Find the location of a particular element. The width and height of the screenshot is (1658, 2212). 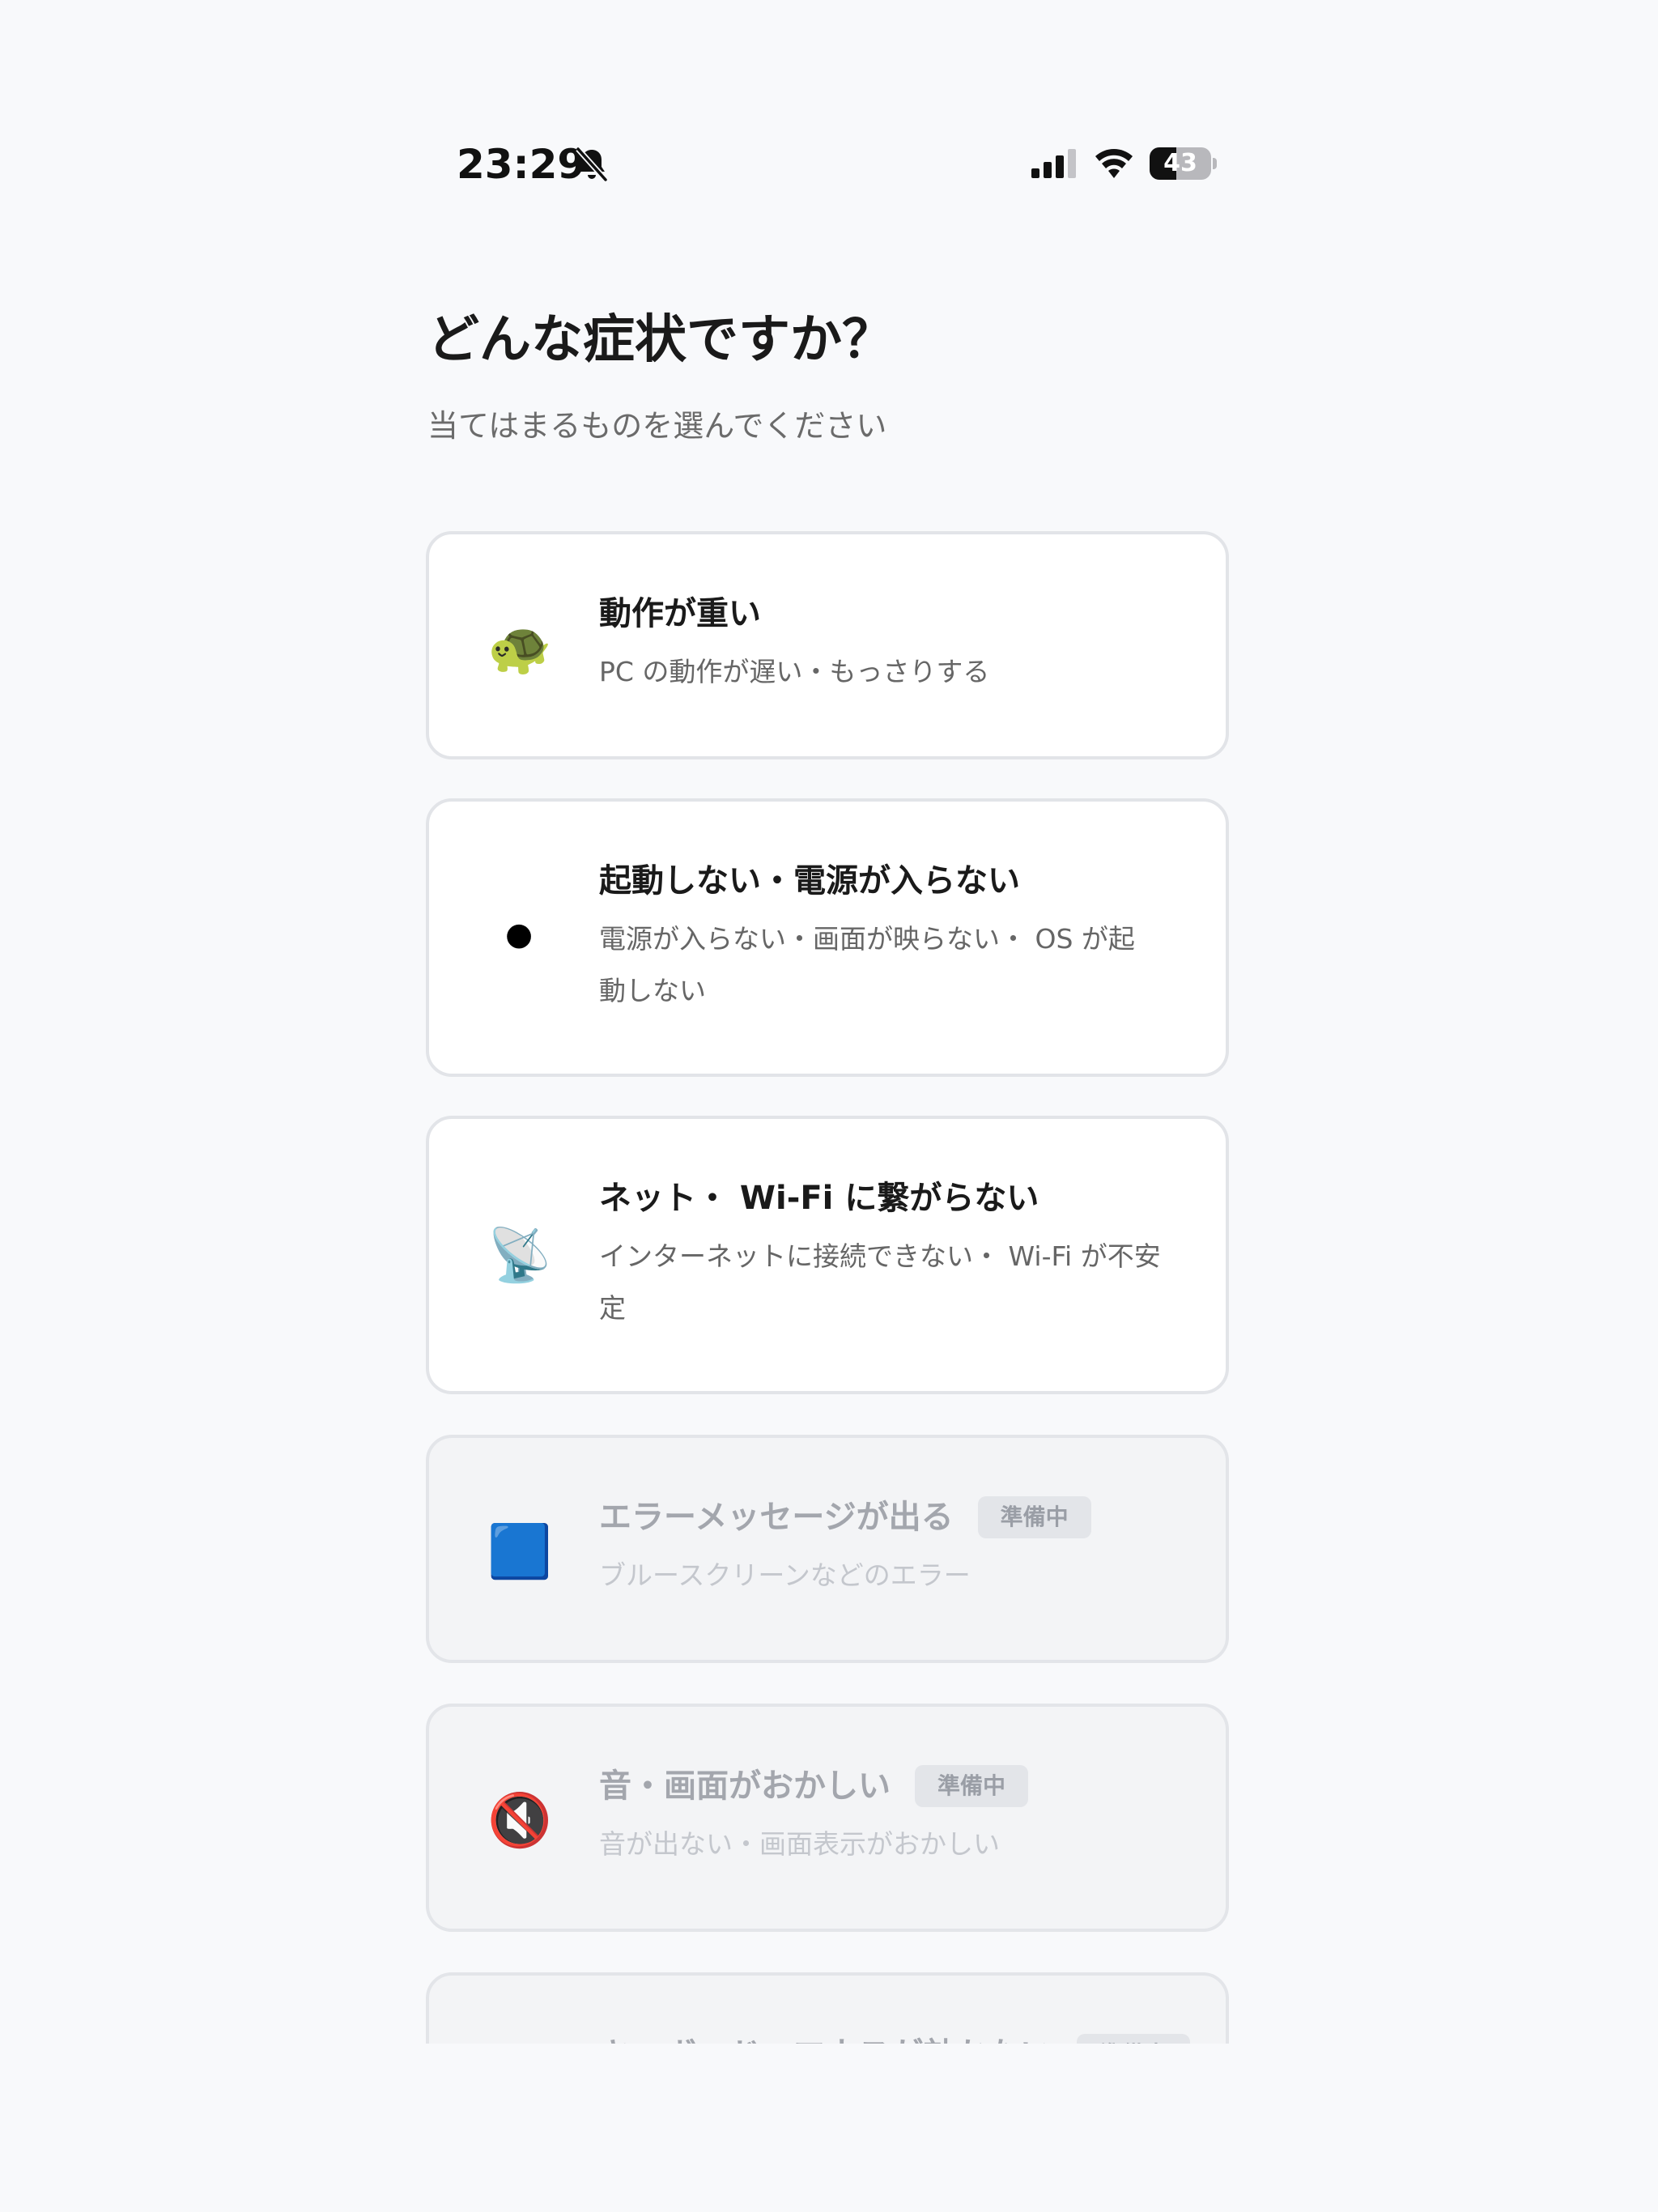

battery-indicator: 43 is located at coordinates (1180, 163).